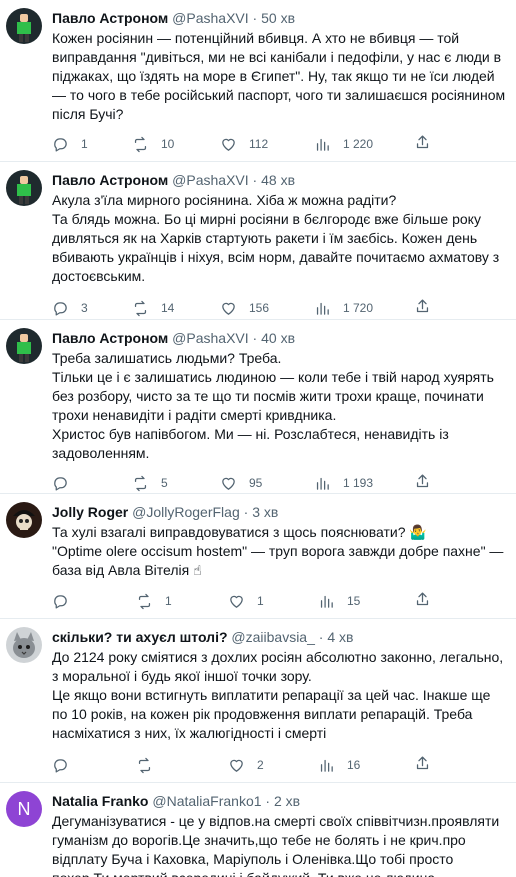 This screenshot has width=516, height=877. What do you see at coordinates (154, 601) in the screenshot?
I see `retweet-button: 1` at bounding box center [154, 601].